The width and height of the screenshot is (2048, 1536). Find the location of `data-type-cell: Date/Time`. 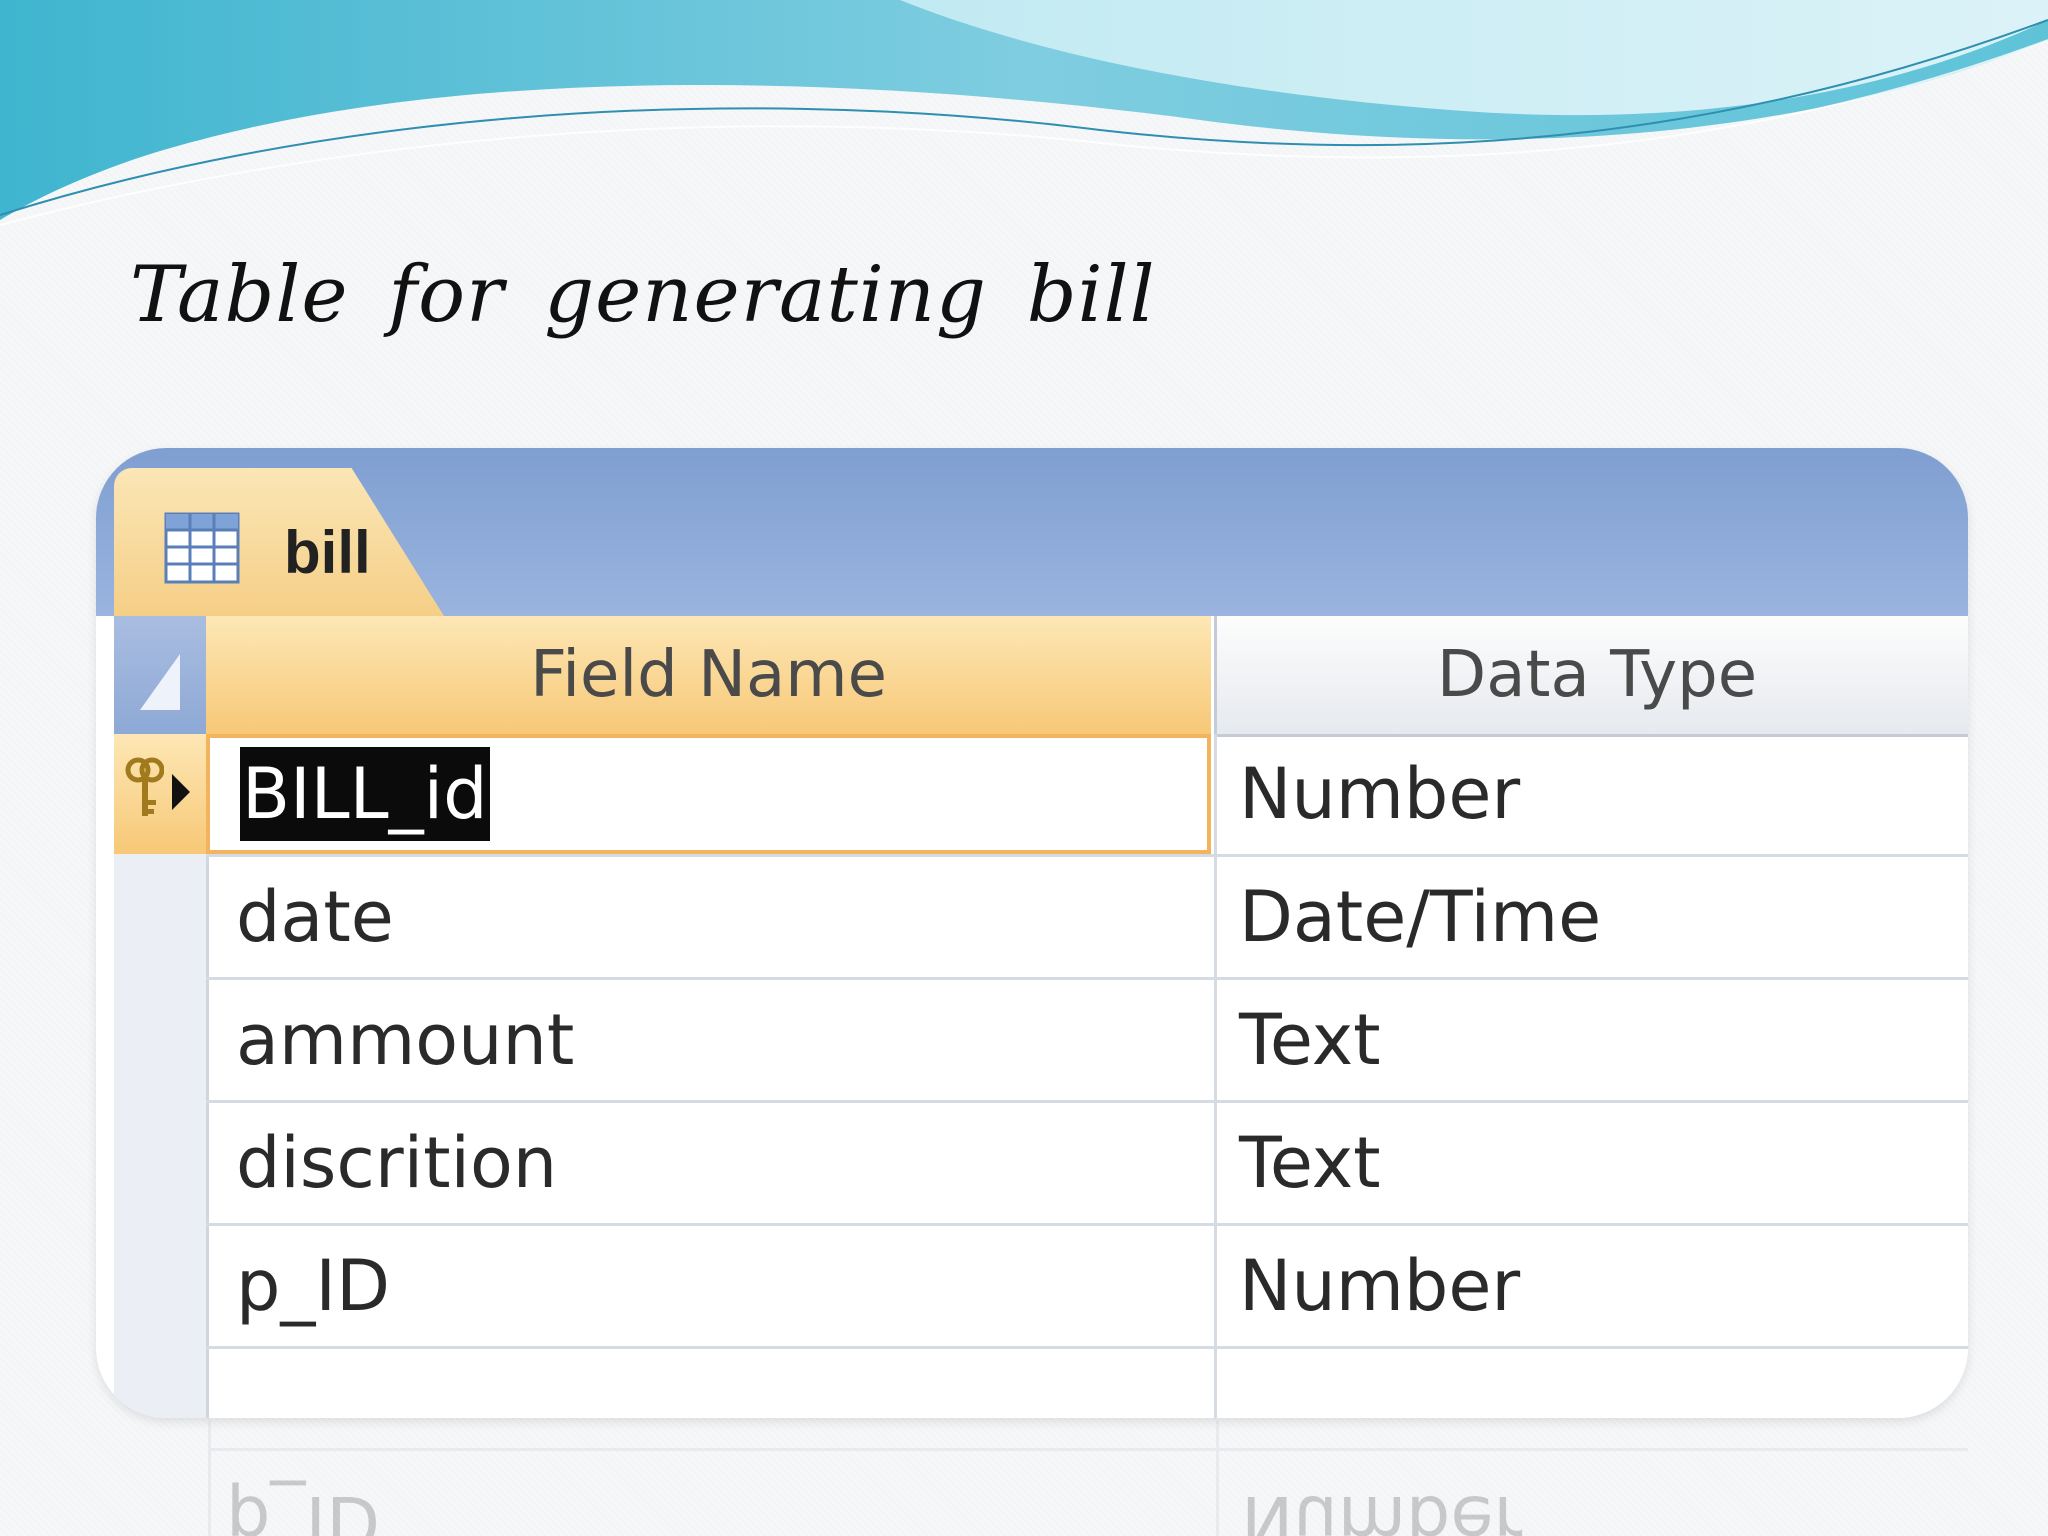

data-type-cell: Date/Time is located at coordinates (1591, 917).